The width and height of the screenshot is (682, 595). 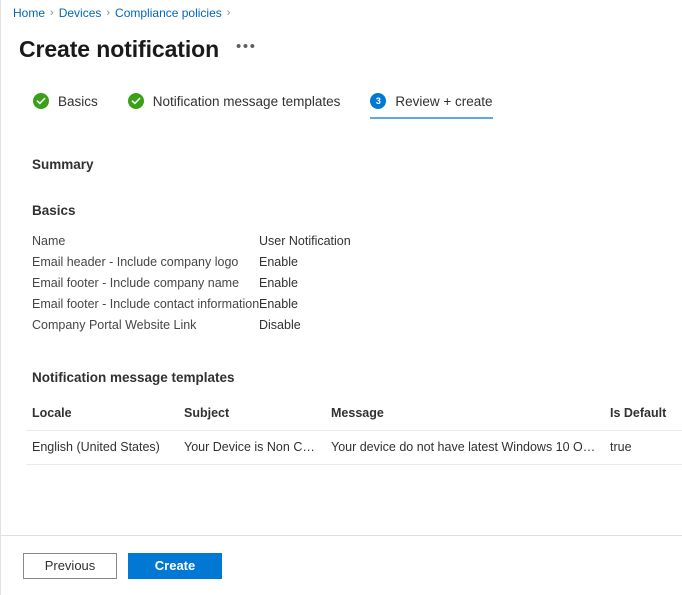 I want to click on step-number-label: 3, so click(x=378, y=101).